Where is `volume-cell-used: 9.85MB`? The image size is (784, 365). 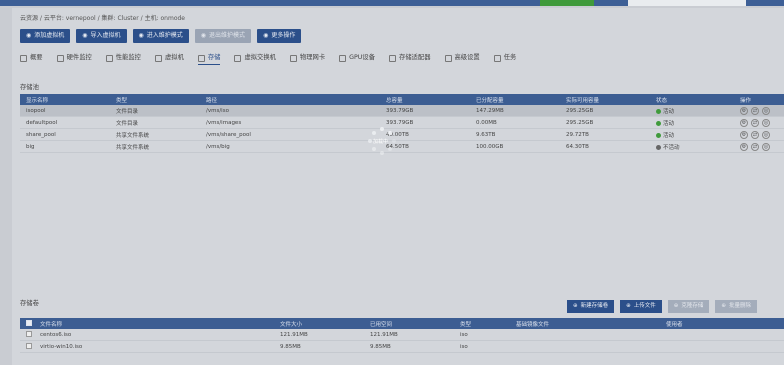
volume-cell-used: 9.85MB is located at coordinates (409, 346).